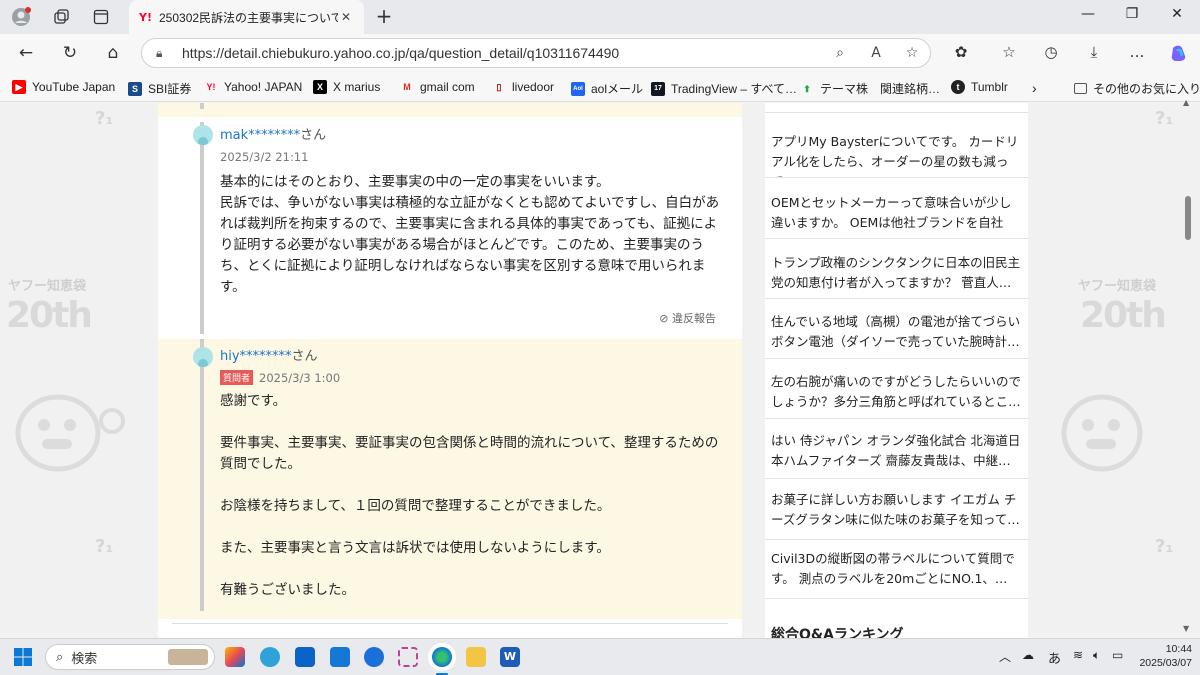 Image resolution: width=1200 pixels, height=675 pixels. I want to click on profile-icon, so click(21, 17).